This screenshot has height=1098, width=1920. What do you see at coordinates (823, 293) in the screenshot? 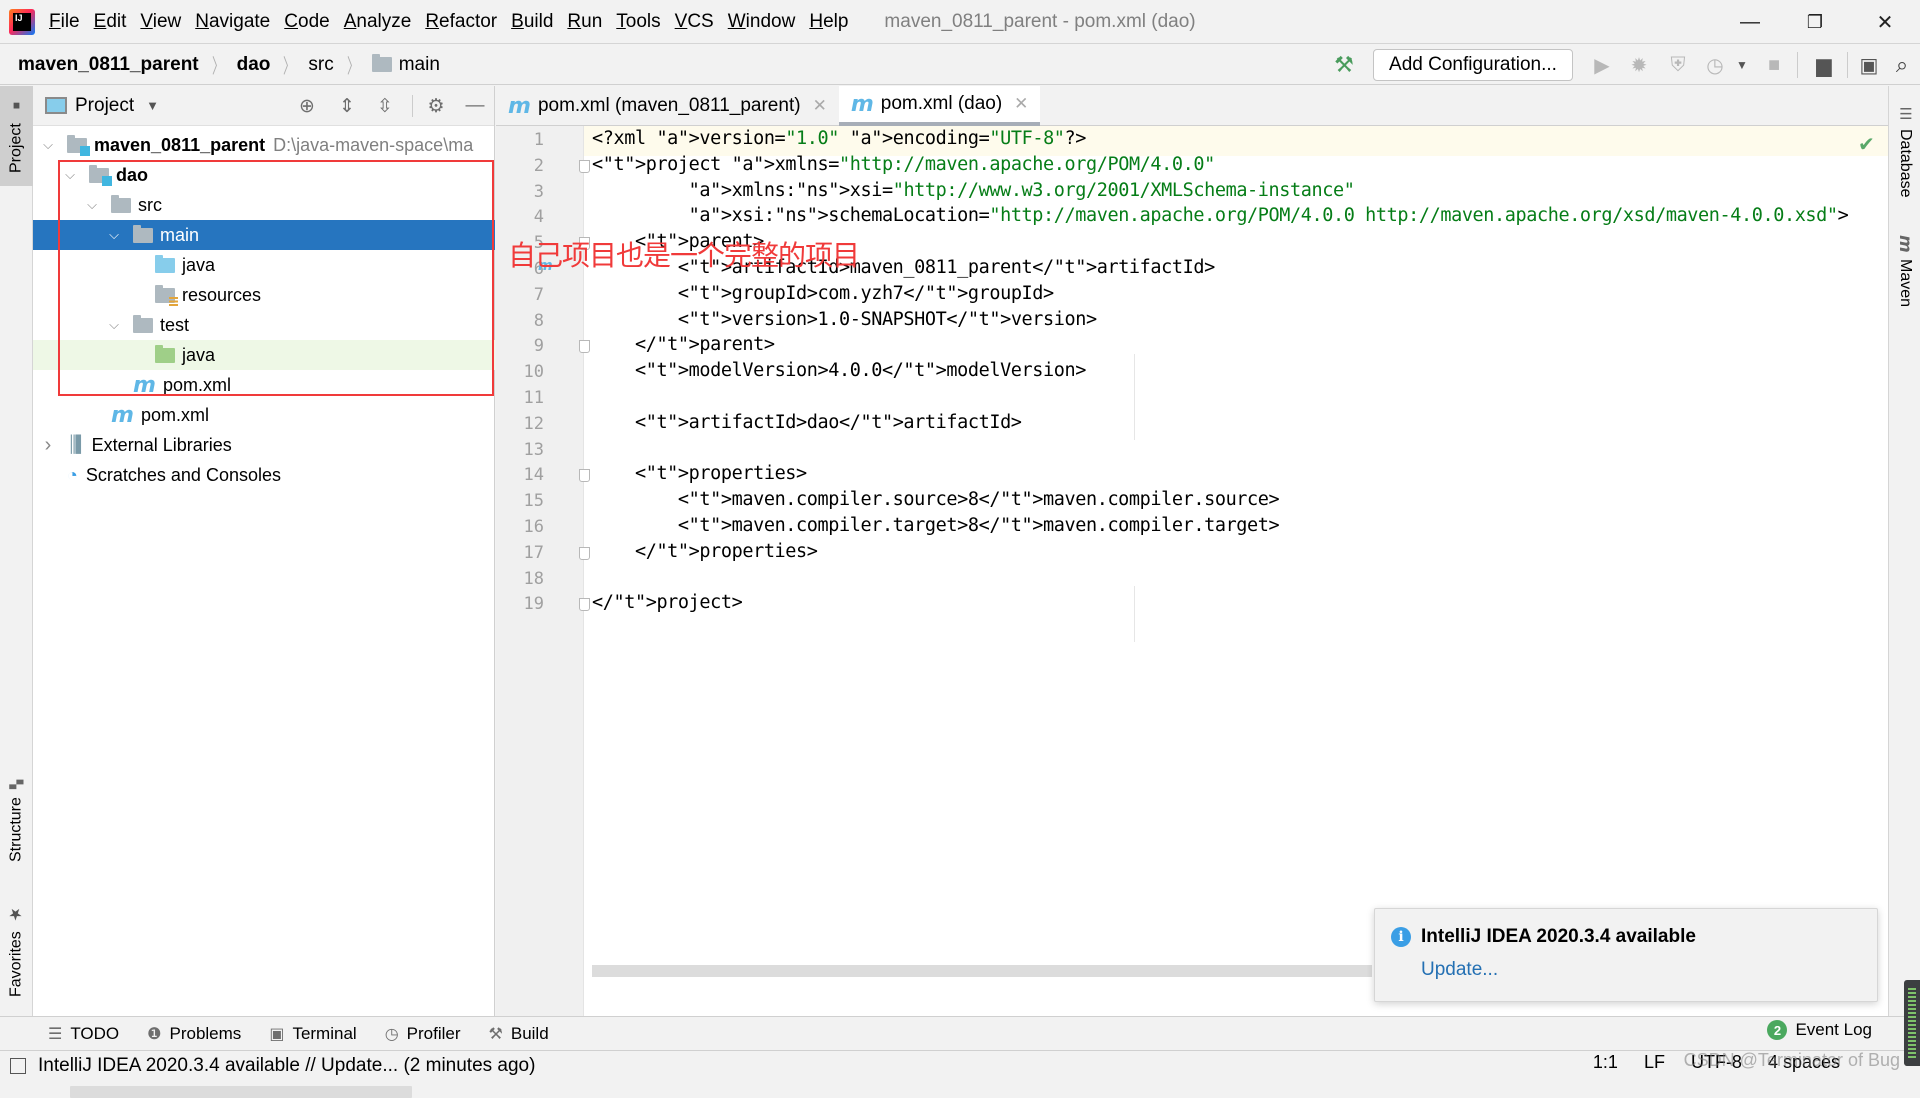
I see `code-line: <"t">groupId>com.yzh7</"t">groupId>` at bounding box center [823, 293].